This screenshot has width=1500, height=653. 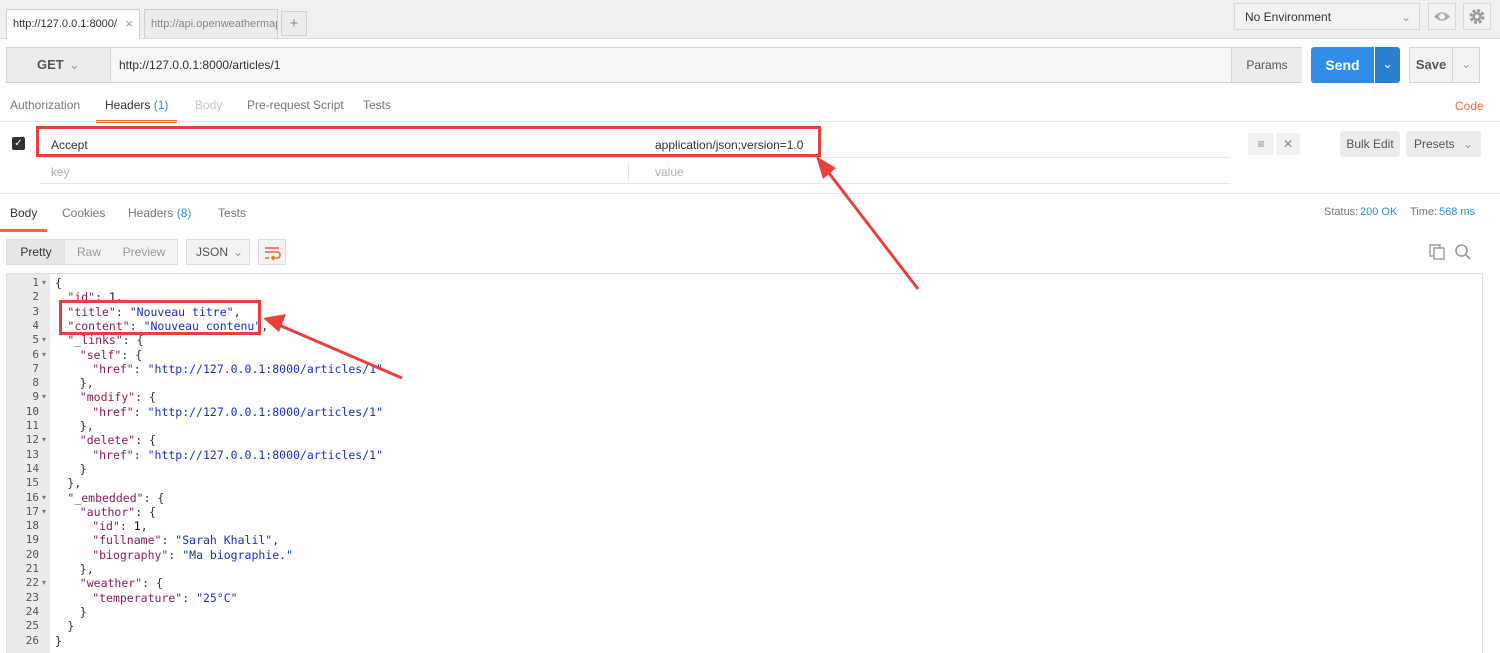 I want to click on annotation-arrow-to-body, so click(x=333, y=347).